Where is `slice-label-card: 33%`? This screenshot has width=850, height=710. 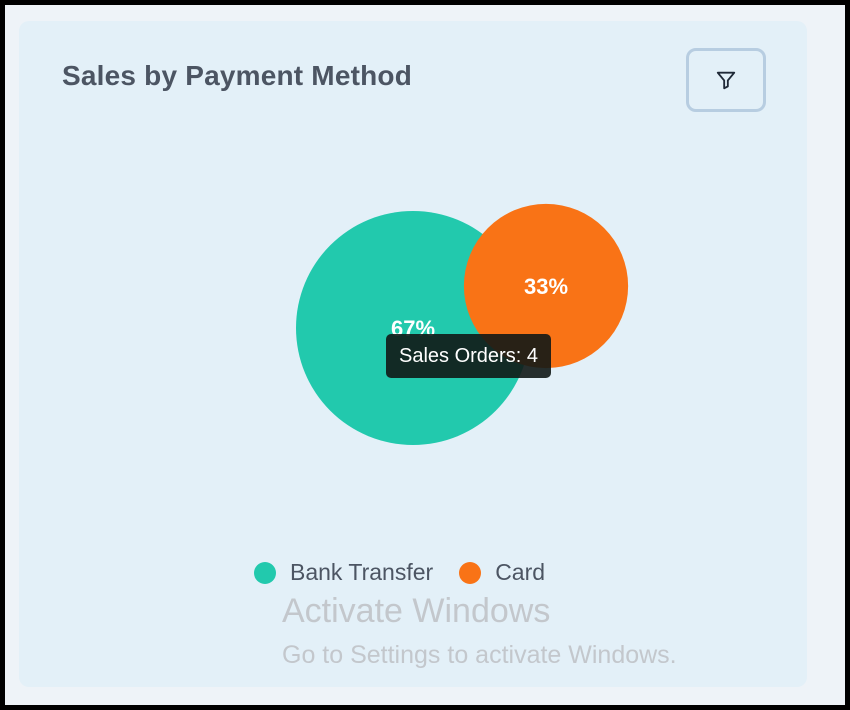
slice-label-card: 33% is located at coordinates (546, 286).